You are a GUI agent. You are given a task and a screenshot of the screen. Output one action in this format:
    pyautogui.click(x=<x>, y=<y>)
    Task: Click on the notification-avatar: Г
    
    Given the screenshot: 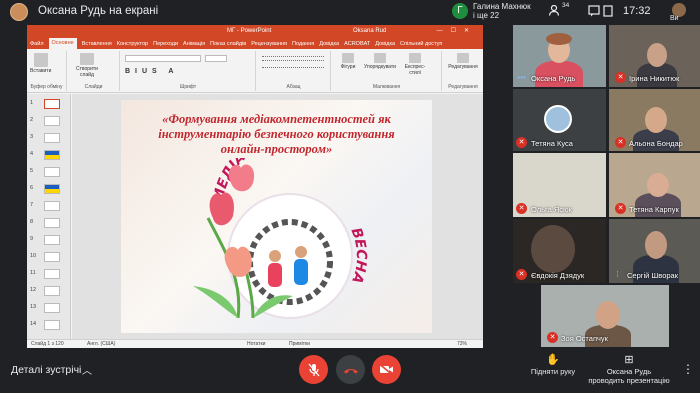 What is the action you would take?
    pyautogui.click(x=460, y=11)
    